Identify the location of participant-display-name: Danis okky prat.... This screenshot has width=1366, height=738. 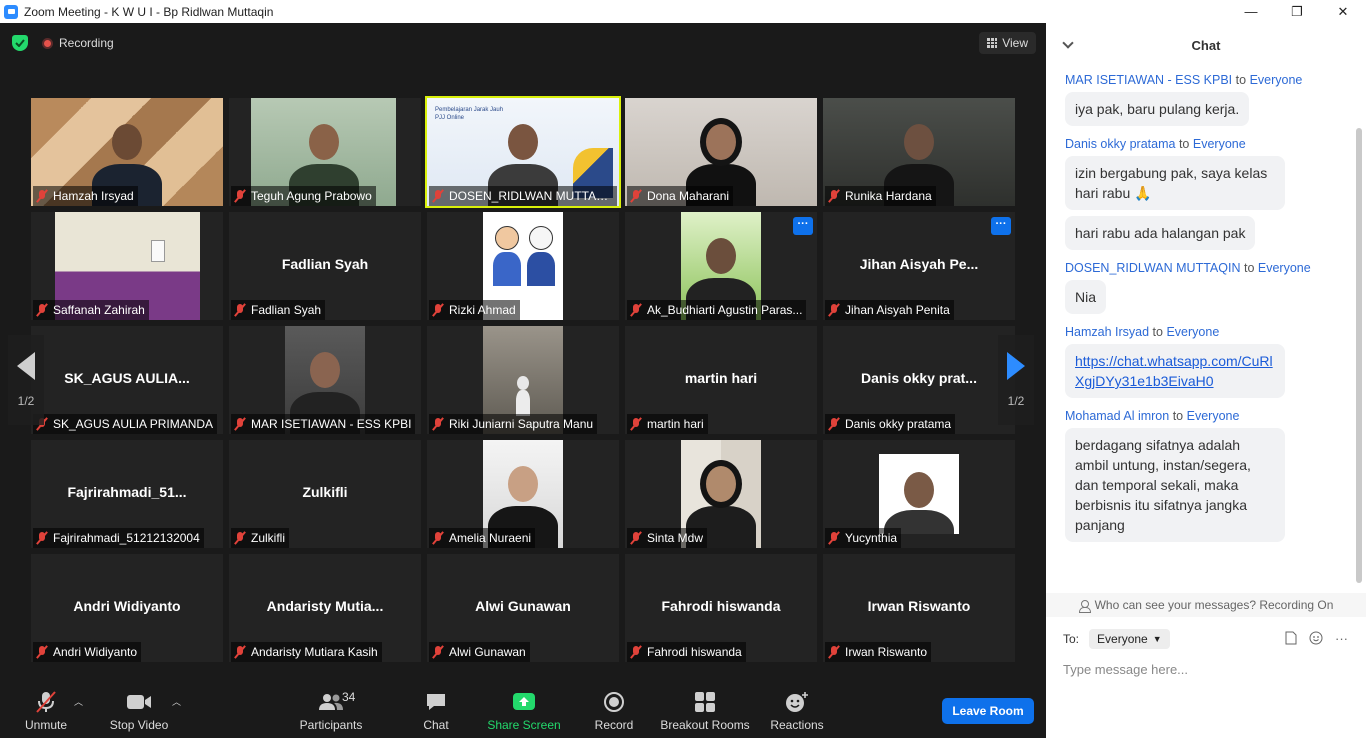
(919, 378).